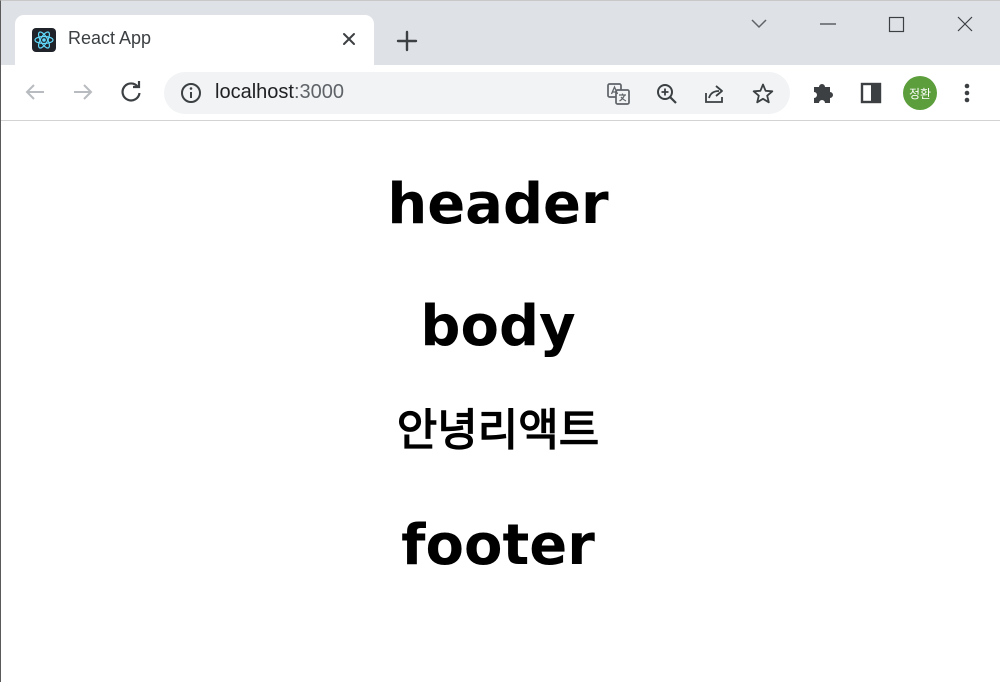 The image size is (1000, 683). I want to click on forward-arrow-icon, so click(83, 92).